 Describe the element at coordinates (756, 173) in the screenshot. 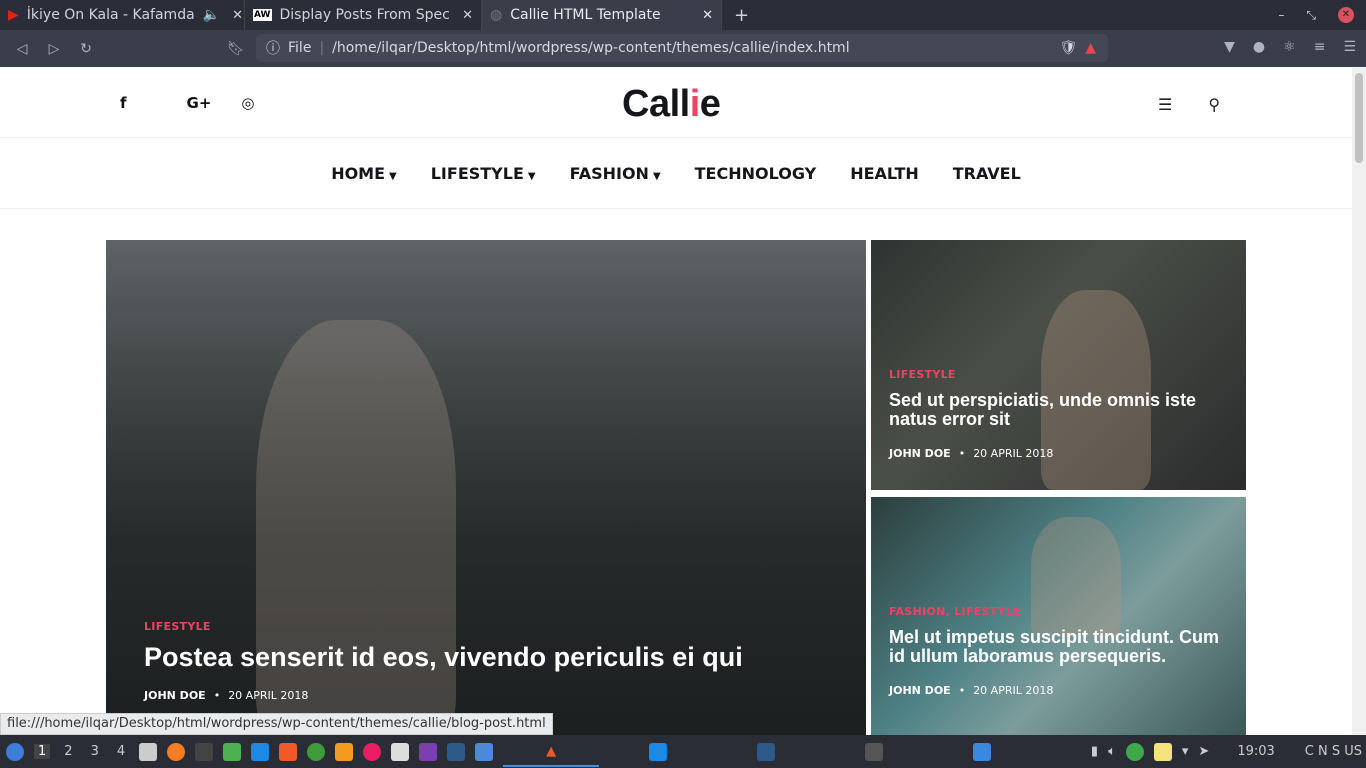

I see `nav-technology: TECHNOLOGY` at that location.